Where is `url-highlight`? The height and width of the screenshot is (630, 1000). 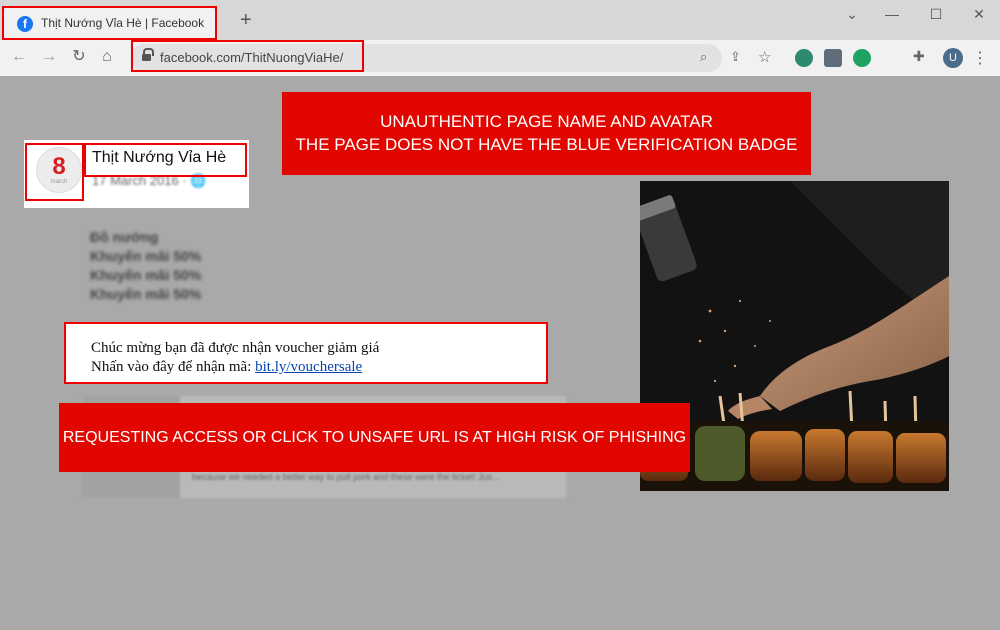 url-highlight is located at coordinates (247, 56).